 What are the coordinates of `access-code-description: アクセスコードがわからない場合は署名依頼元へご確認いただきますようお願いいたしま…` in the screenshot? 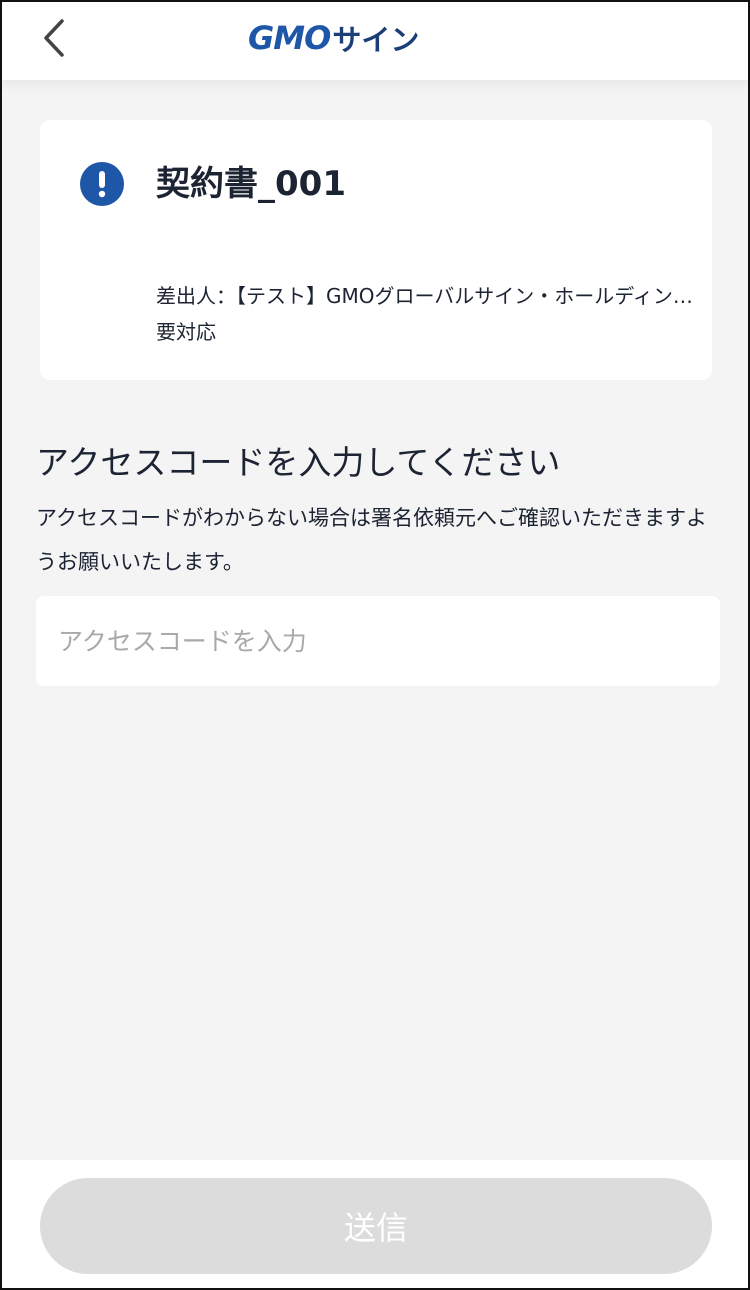 It's located at (371, 540).